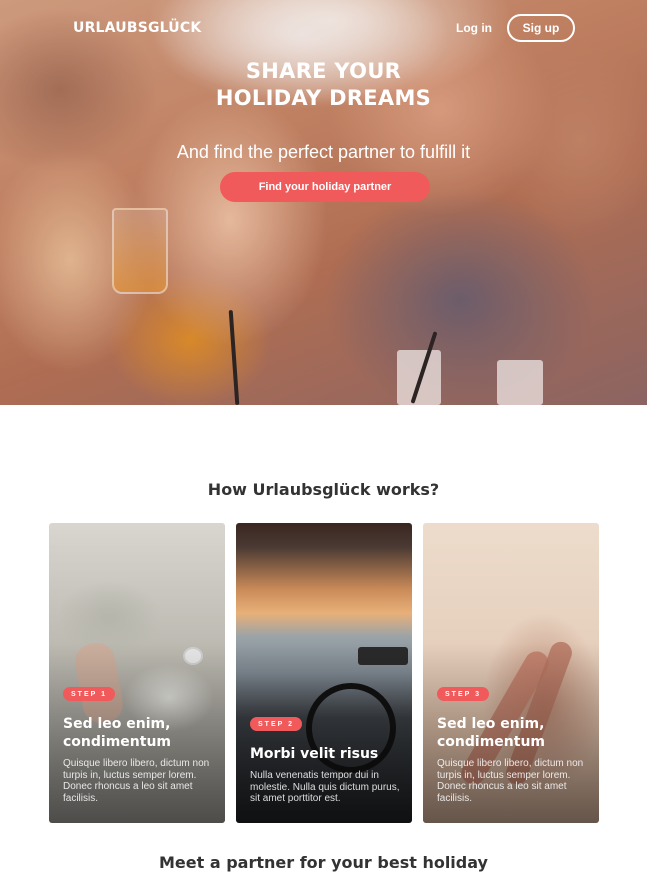  What do you see at coordinates (323, 98) in the screenshot?
I see `hero-title-line2: HOLIDAY DREAMS` at bounding box center [323, 98].